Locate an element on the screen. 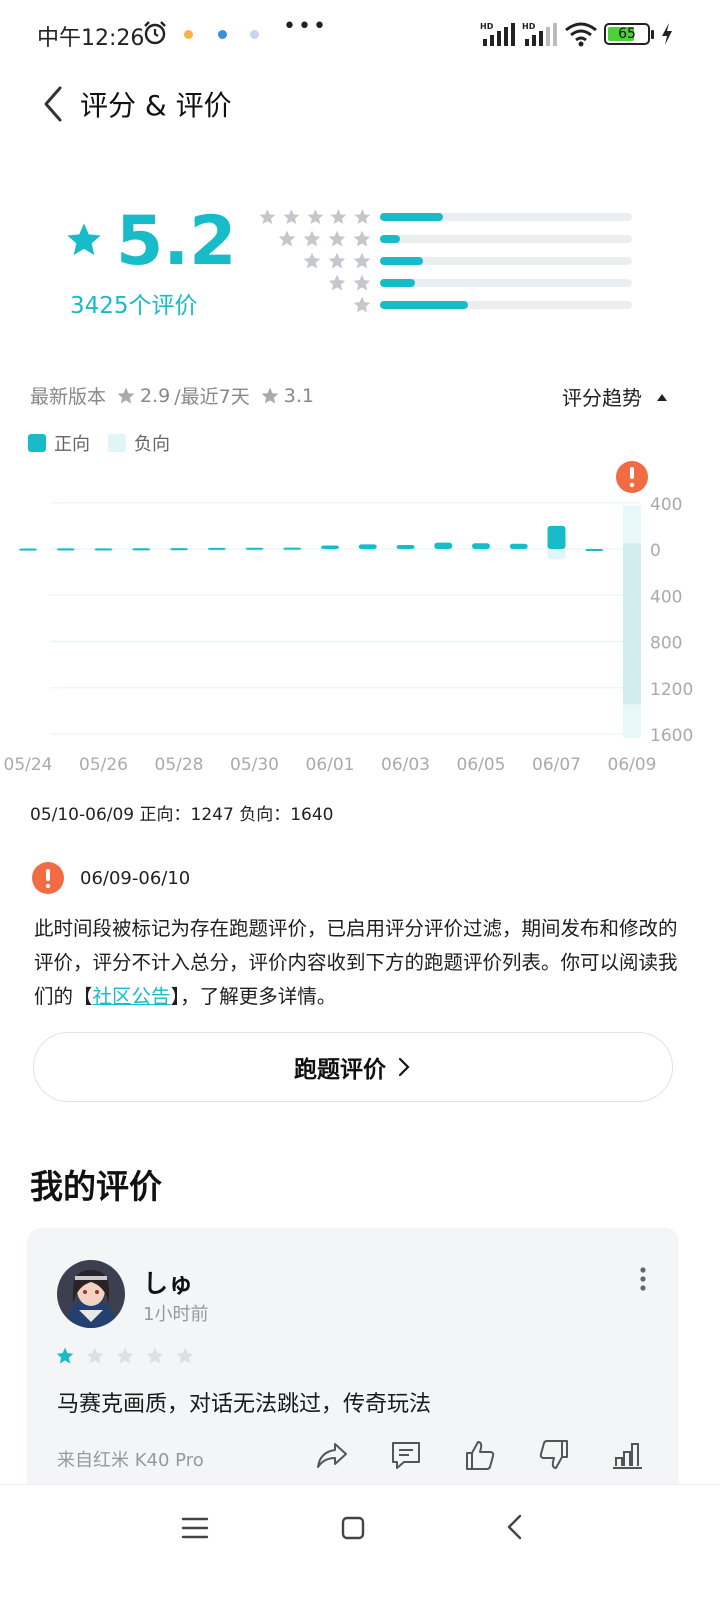 The width and height of the screenshot is (720, 1600). status-indicators: HD HD 65 is located at coordinates (577, 34).